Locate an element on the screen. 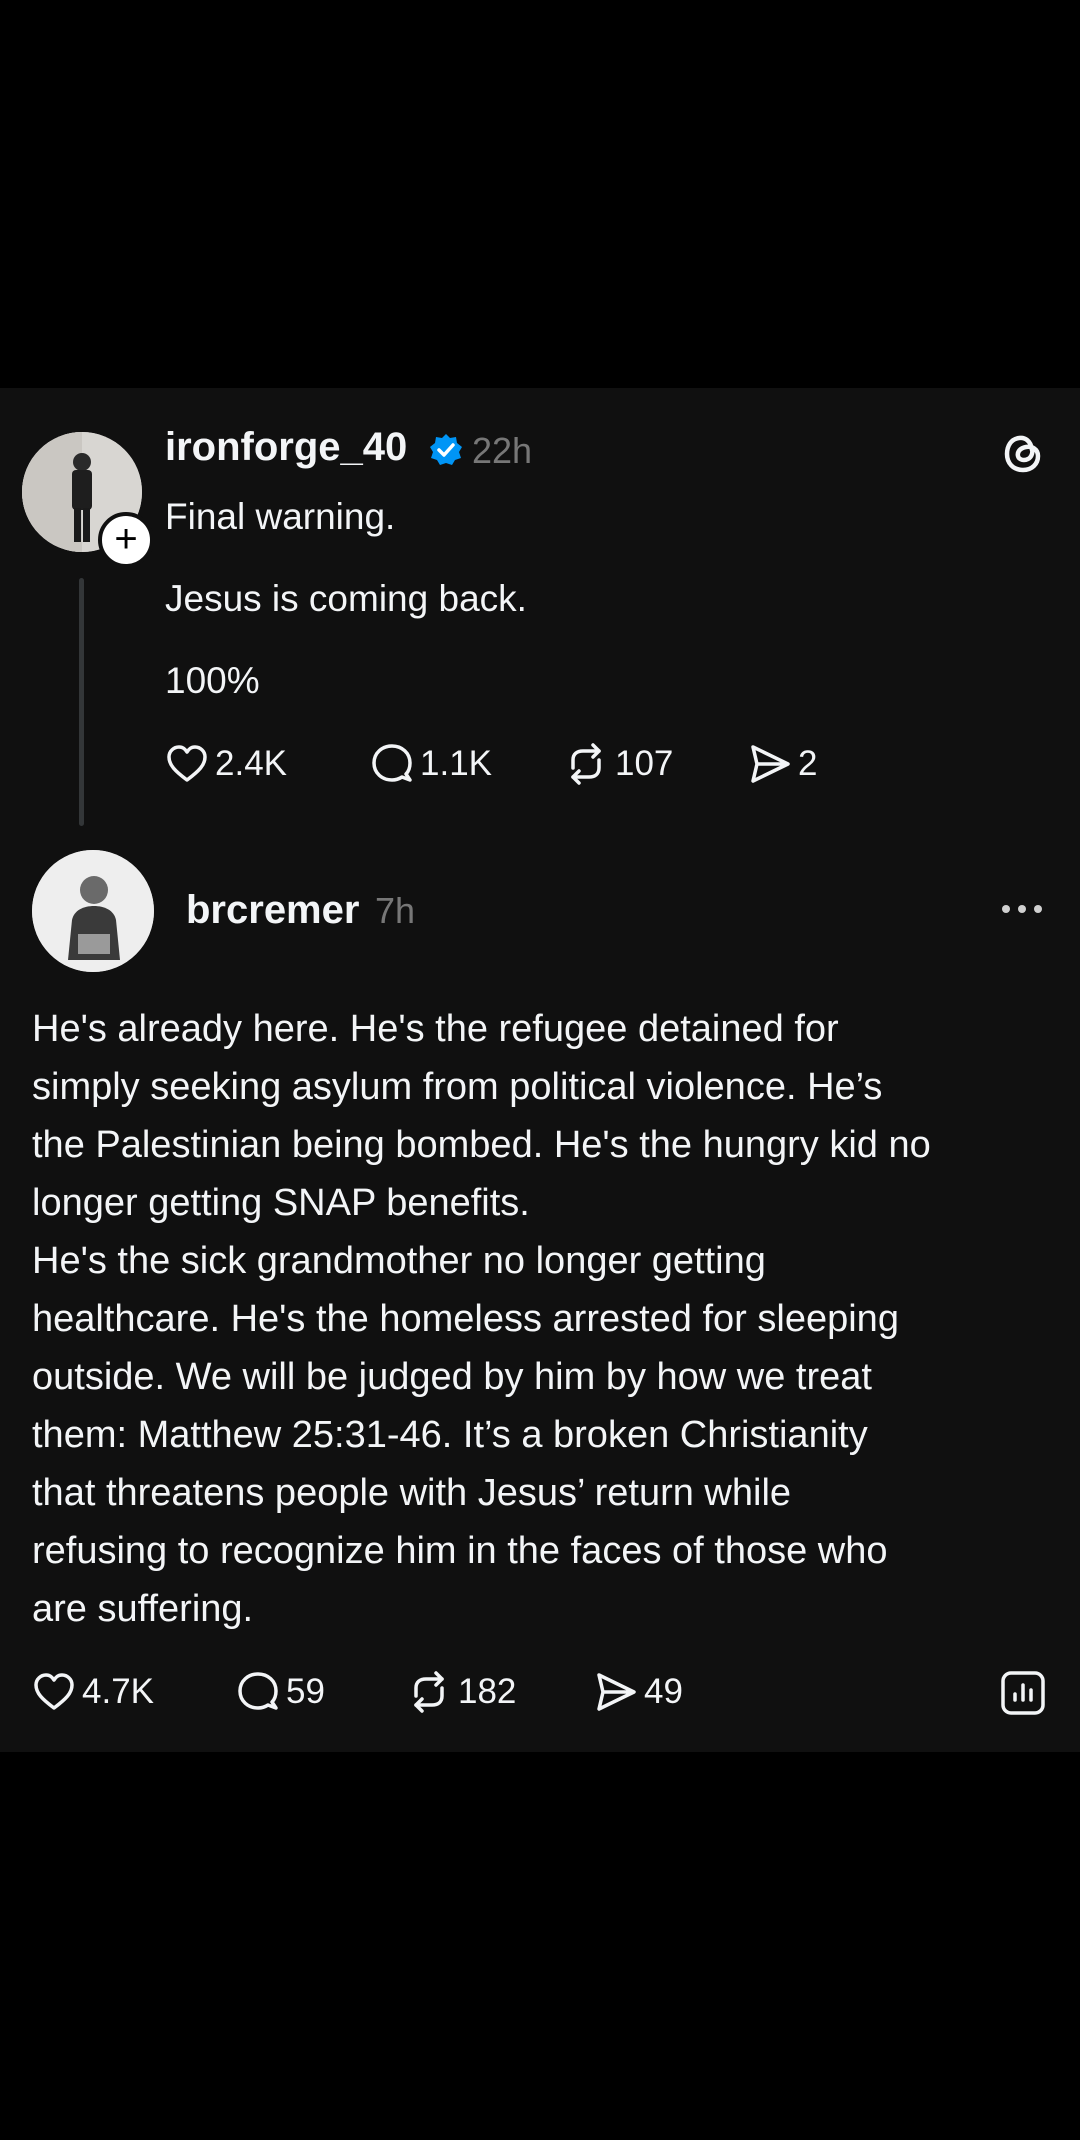 The height and width of the screenshot is (2140, 1080). post-like-button: 2.4K is located at coordinates (226, 764).